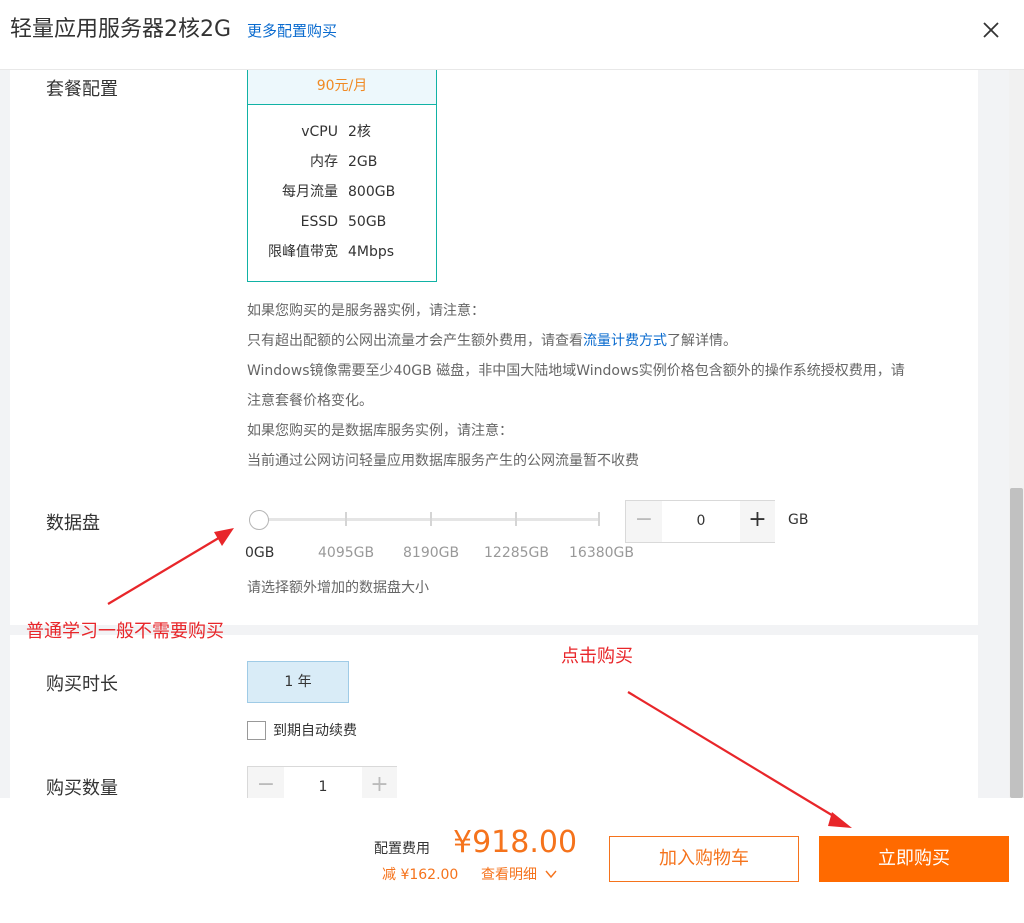  I want to click on quantity-stepper: − 1 +, so click(322, 782).